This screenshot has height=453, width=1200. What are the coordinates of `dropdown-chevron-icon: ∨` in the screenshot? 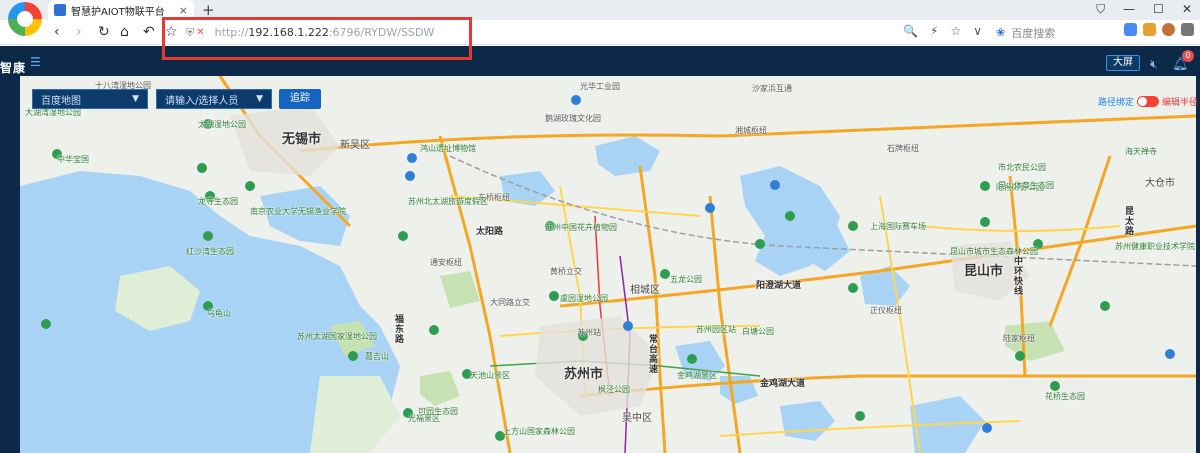 It's located at (977, 31).